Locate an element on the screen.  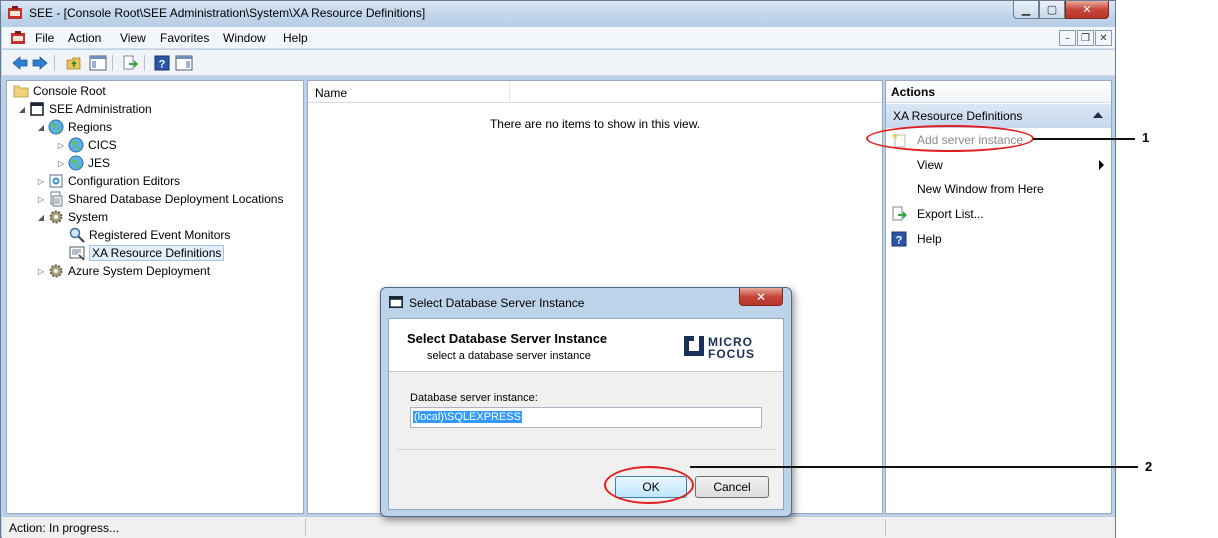
back-icon is located at coordinates (20, 63).